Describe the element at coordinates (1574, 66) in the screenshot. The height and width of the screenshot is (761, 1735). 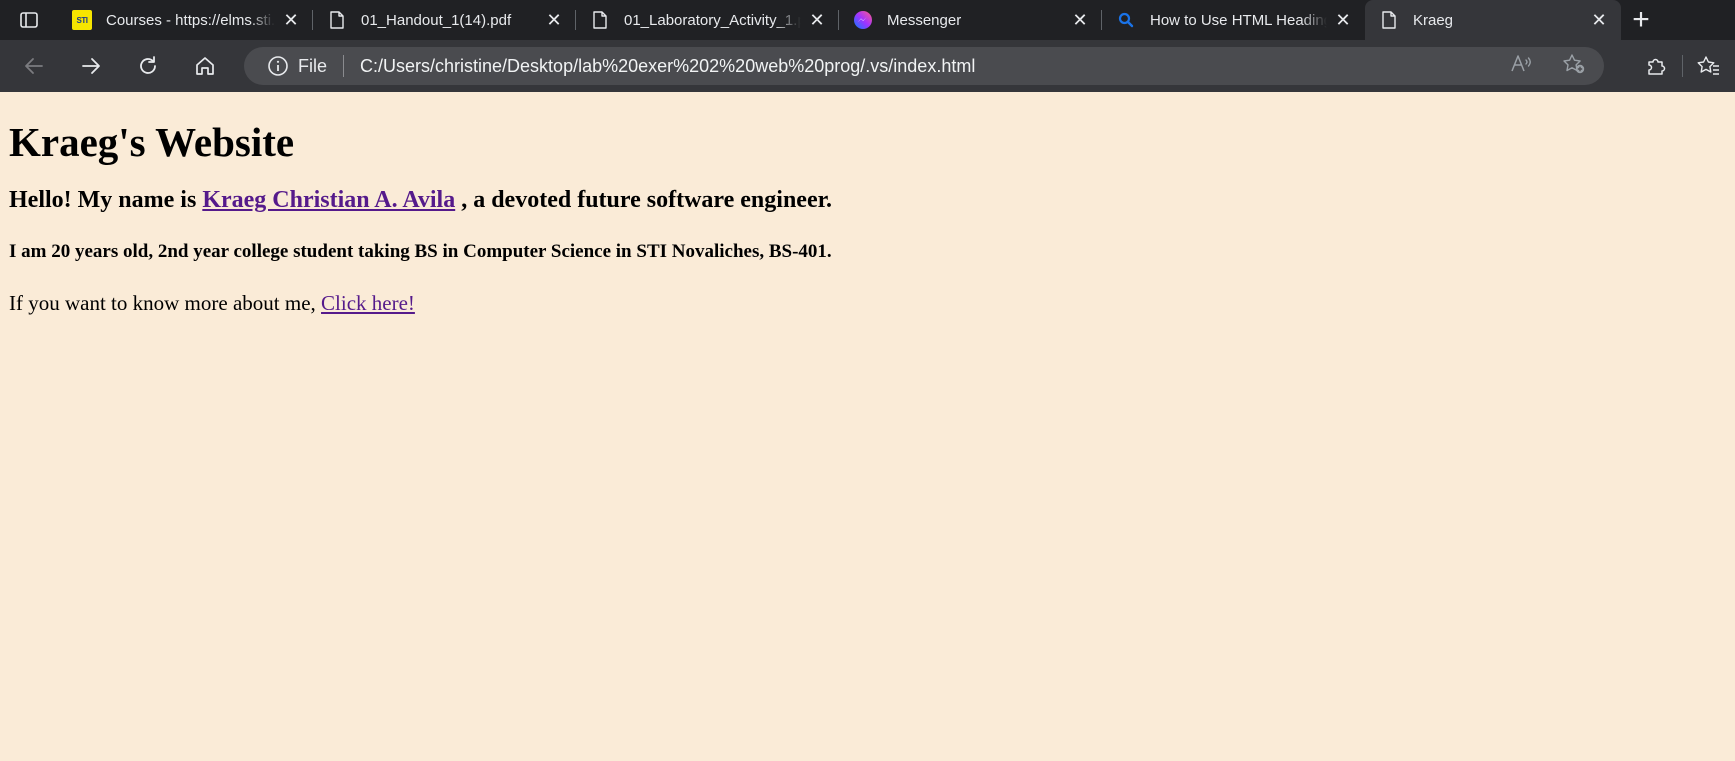
I see `add-favorite-icon` at that location.